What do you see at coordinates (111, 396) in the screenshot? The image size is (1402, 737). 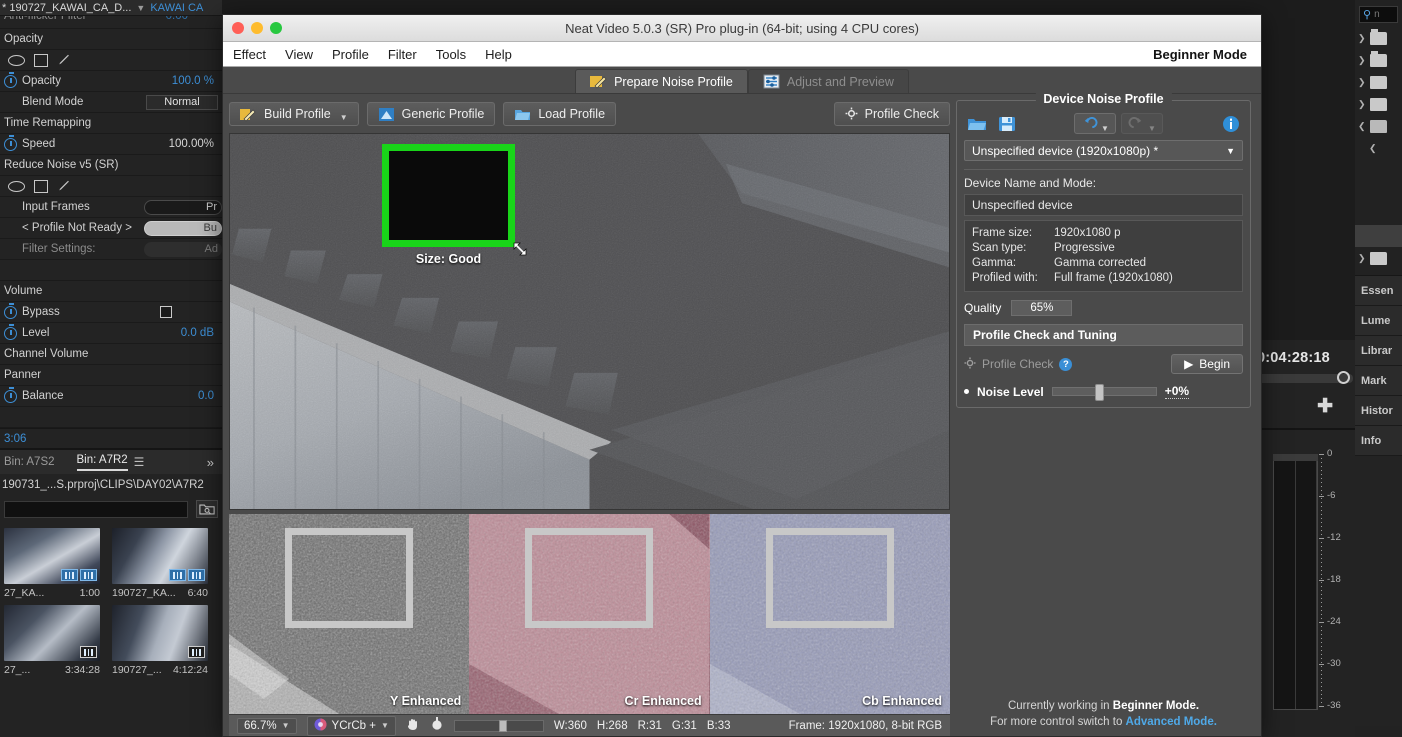 I see `effect-prop-balance: Balance 0.0` at bounding box center [111, 396].